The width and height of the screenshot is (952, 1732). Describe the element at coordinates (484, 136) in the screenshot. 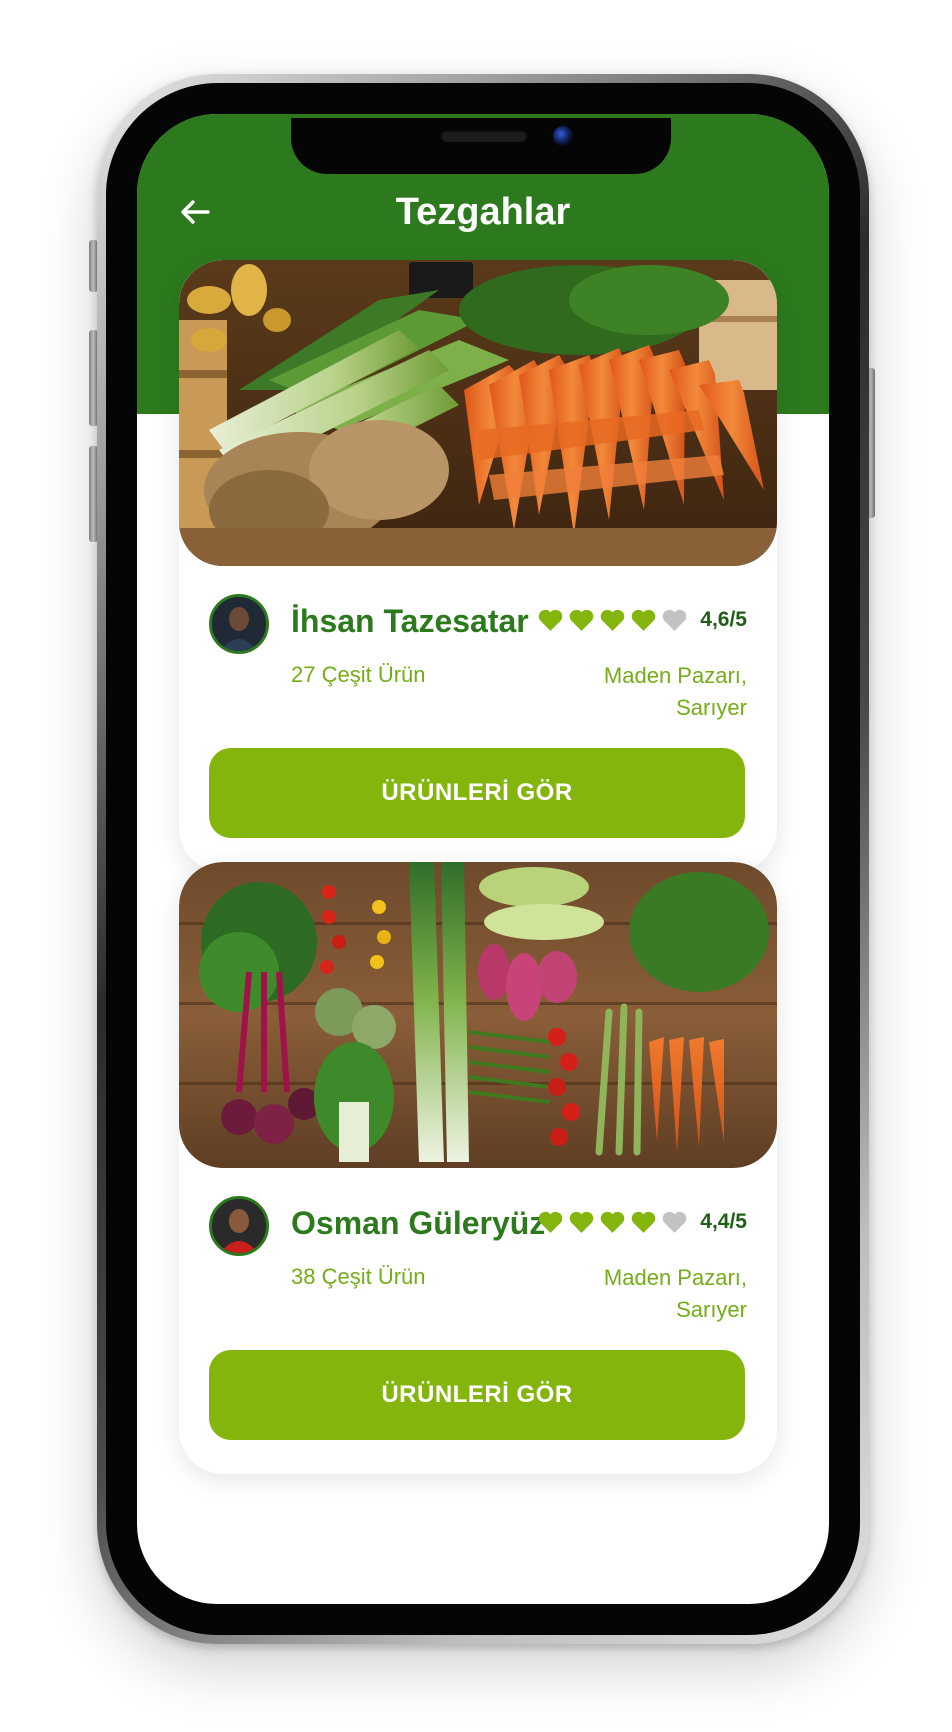

I see `speaker-grille` at that location.